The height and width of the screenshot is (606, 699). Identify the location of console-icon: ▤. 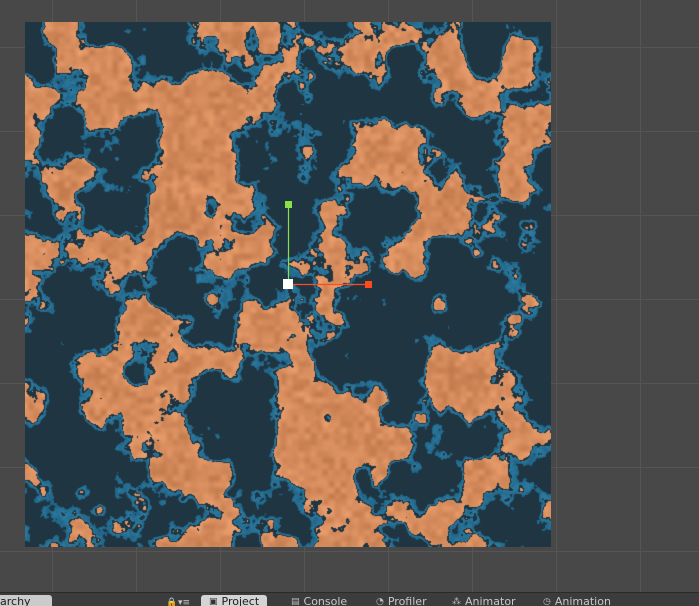
(295, 601).